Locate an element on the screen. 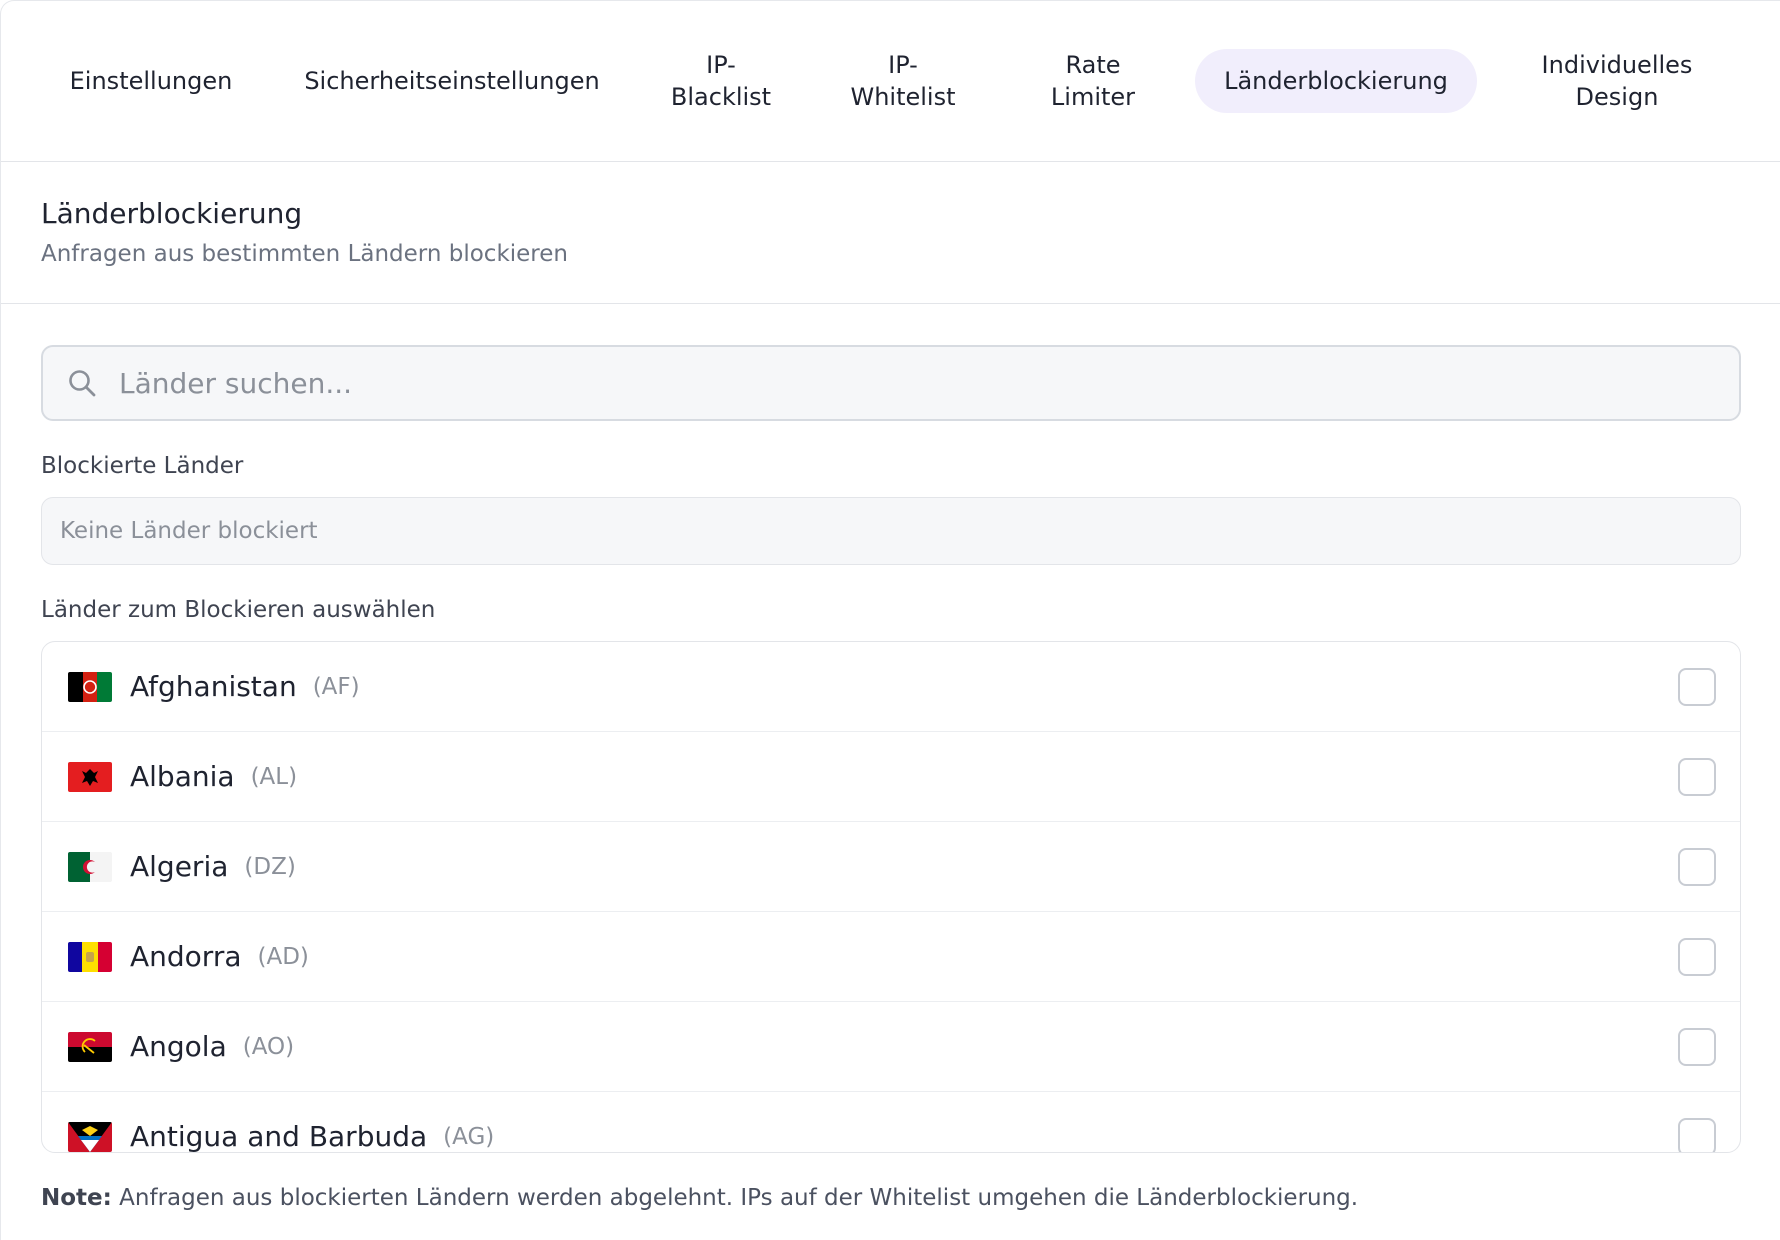 This screenshot has height=1240, width=1780. country-row-af: Afghanistan (AF) is located at coordinates (891, 687).